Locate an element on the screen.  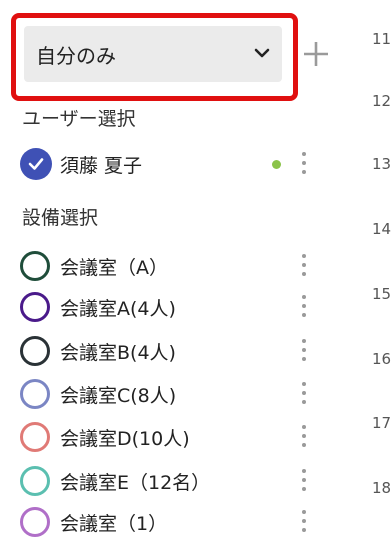
add-icon is located at coordinates (316, 54).